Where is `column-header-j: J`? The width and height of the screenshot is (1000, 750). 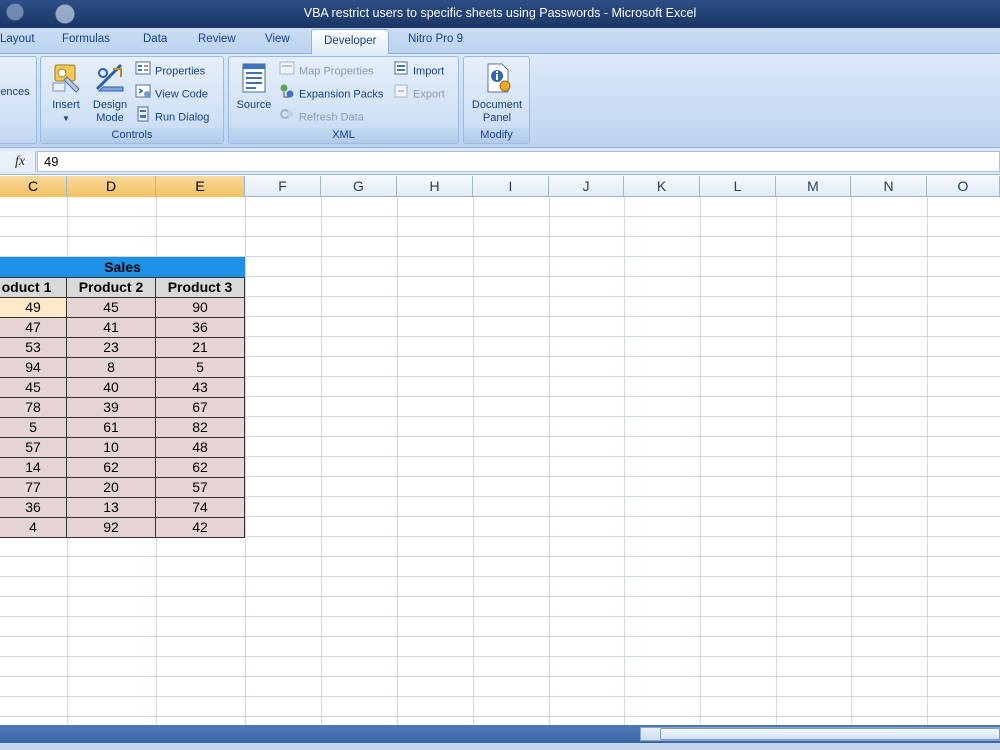 column-header-j: J is located at coordinates (586, 186).